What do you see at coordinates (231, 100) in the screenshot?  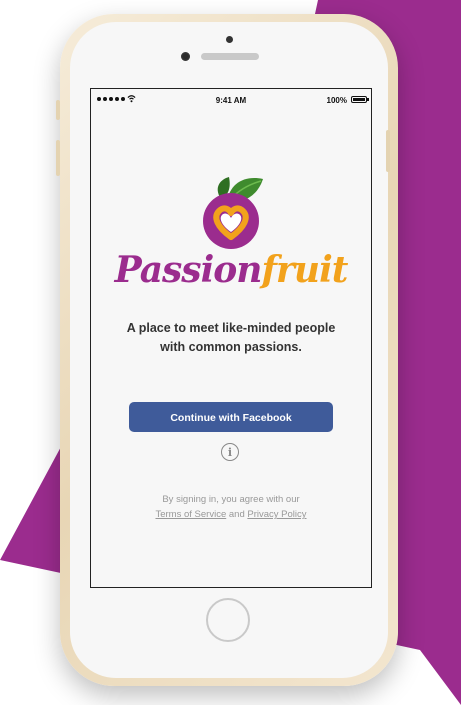 I see `status-bar: 9:41 AM 100%` at bounding box center [231, 100].